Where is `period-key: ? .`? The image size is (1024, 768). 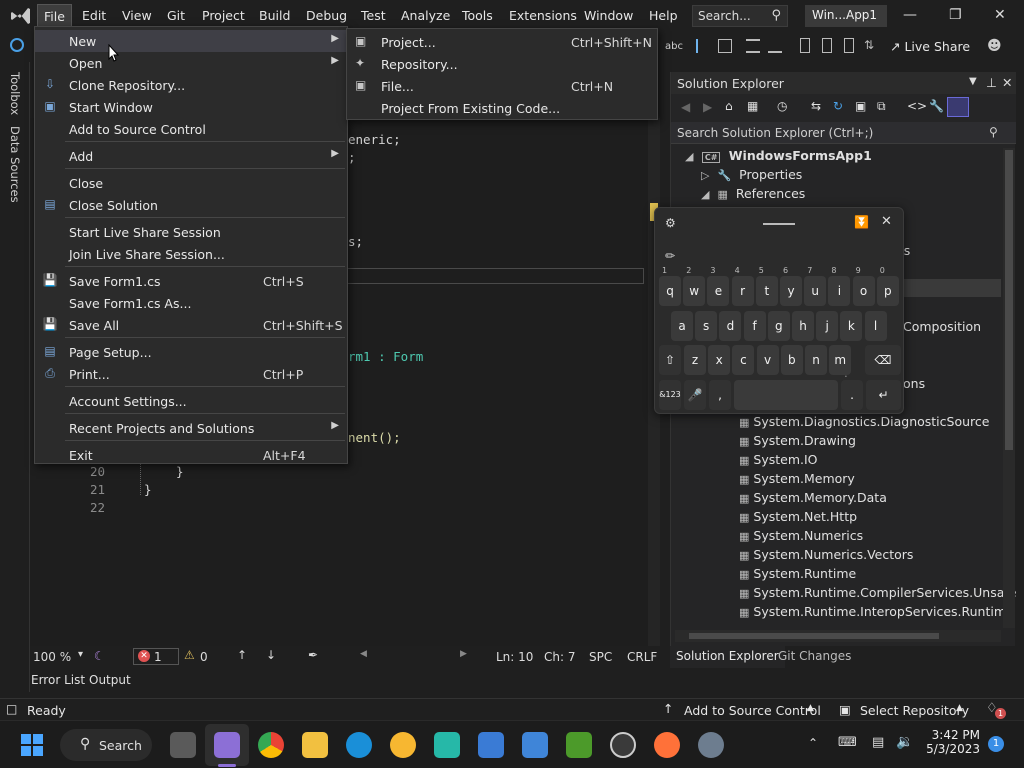
period-key: ? . is located at coordinates (852, 390).